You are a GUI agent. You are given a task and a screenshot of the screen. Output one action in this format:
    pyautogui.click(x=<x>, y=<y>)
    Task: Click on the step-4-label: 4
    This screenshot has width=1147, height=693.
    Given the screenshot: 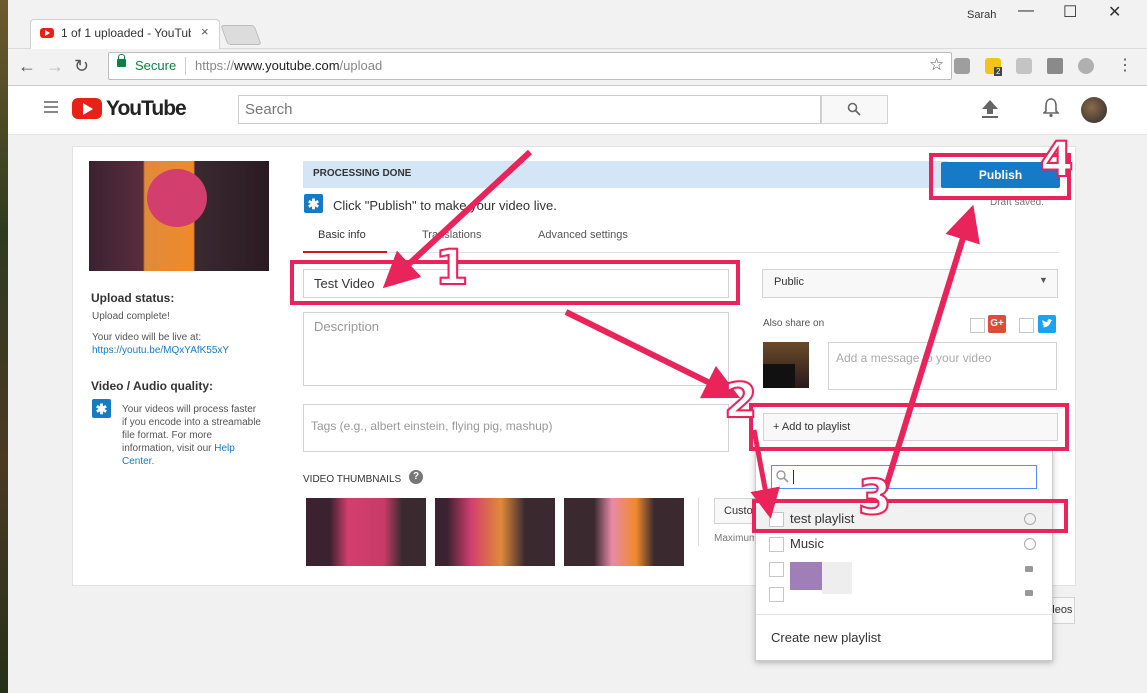 What is the action you would take?
    pyautogui.click(x=1056, y=160)
    